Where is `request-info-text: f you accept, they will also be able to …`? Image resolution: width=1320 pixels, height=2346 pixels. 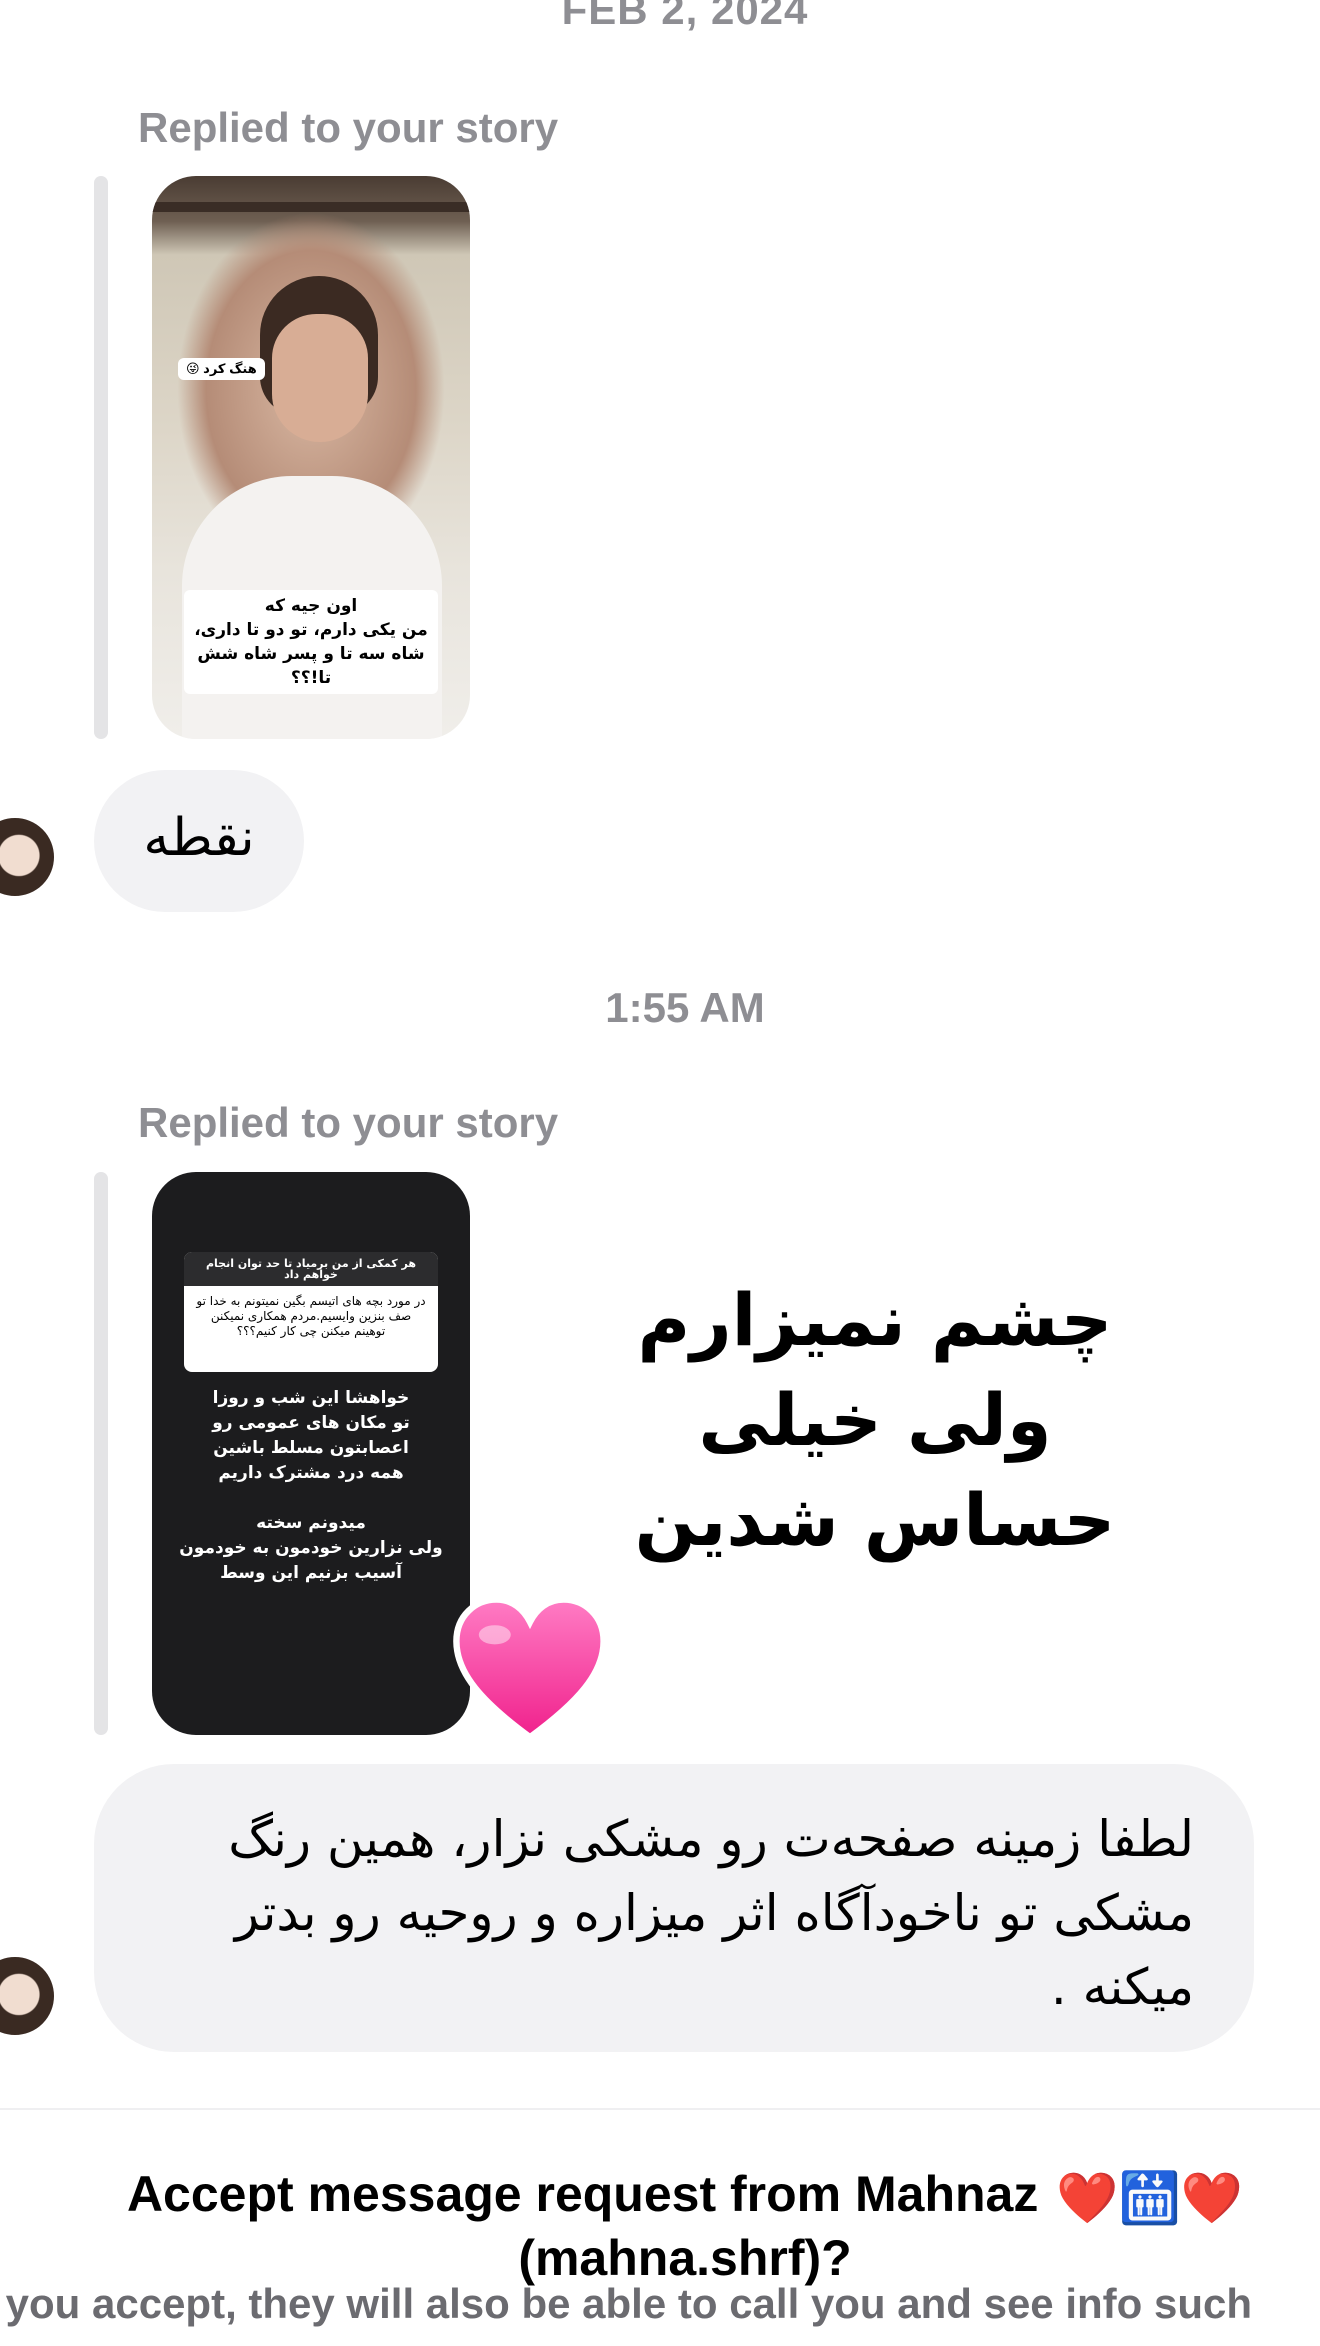
request-info-text: f you accept, they will also be able to … is located at coordinates (626, 2303).